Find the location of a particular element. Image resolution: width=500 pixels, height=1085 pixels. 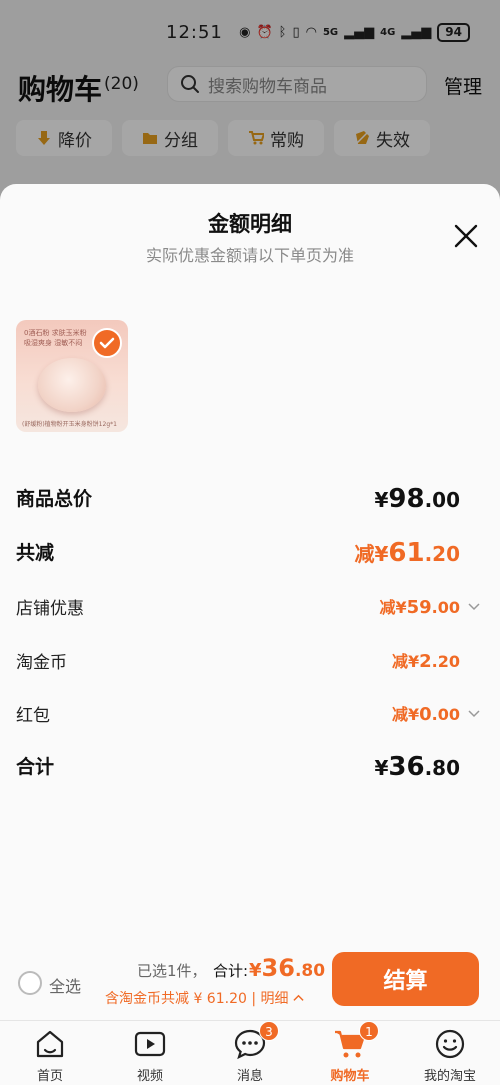

row-label: 店铺优惠 is located at coordinates (50, 609).